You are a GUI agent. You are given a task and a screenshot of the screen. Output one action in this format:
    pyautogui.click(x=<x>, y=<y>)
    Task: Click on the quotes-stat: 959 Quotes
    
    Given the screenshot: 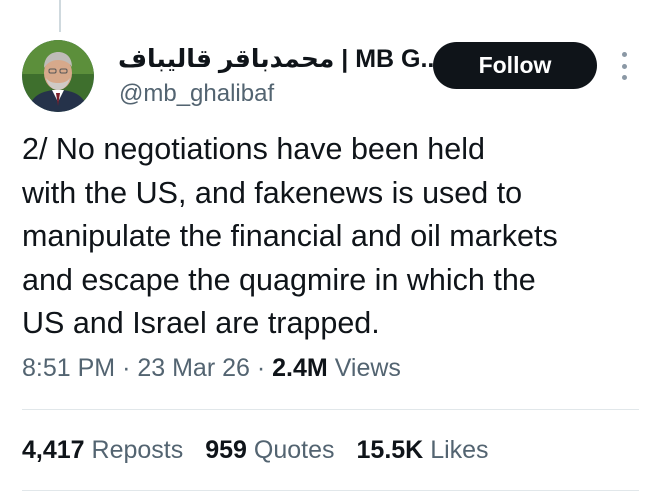 What is the action you would take?
    pyautogui.click(x=269, y=450)
    